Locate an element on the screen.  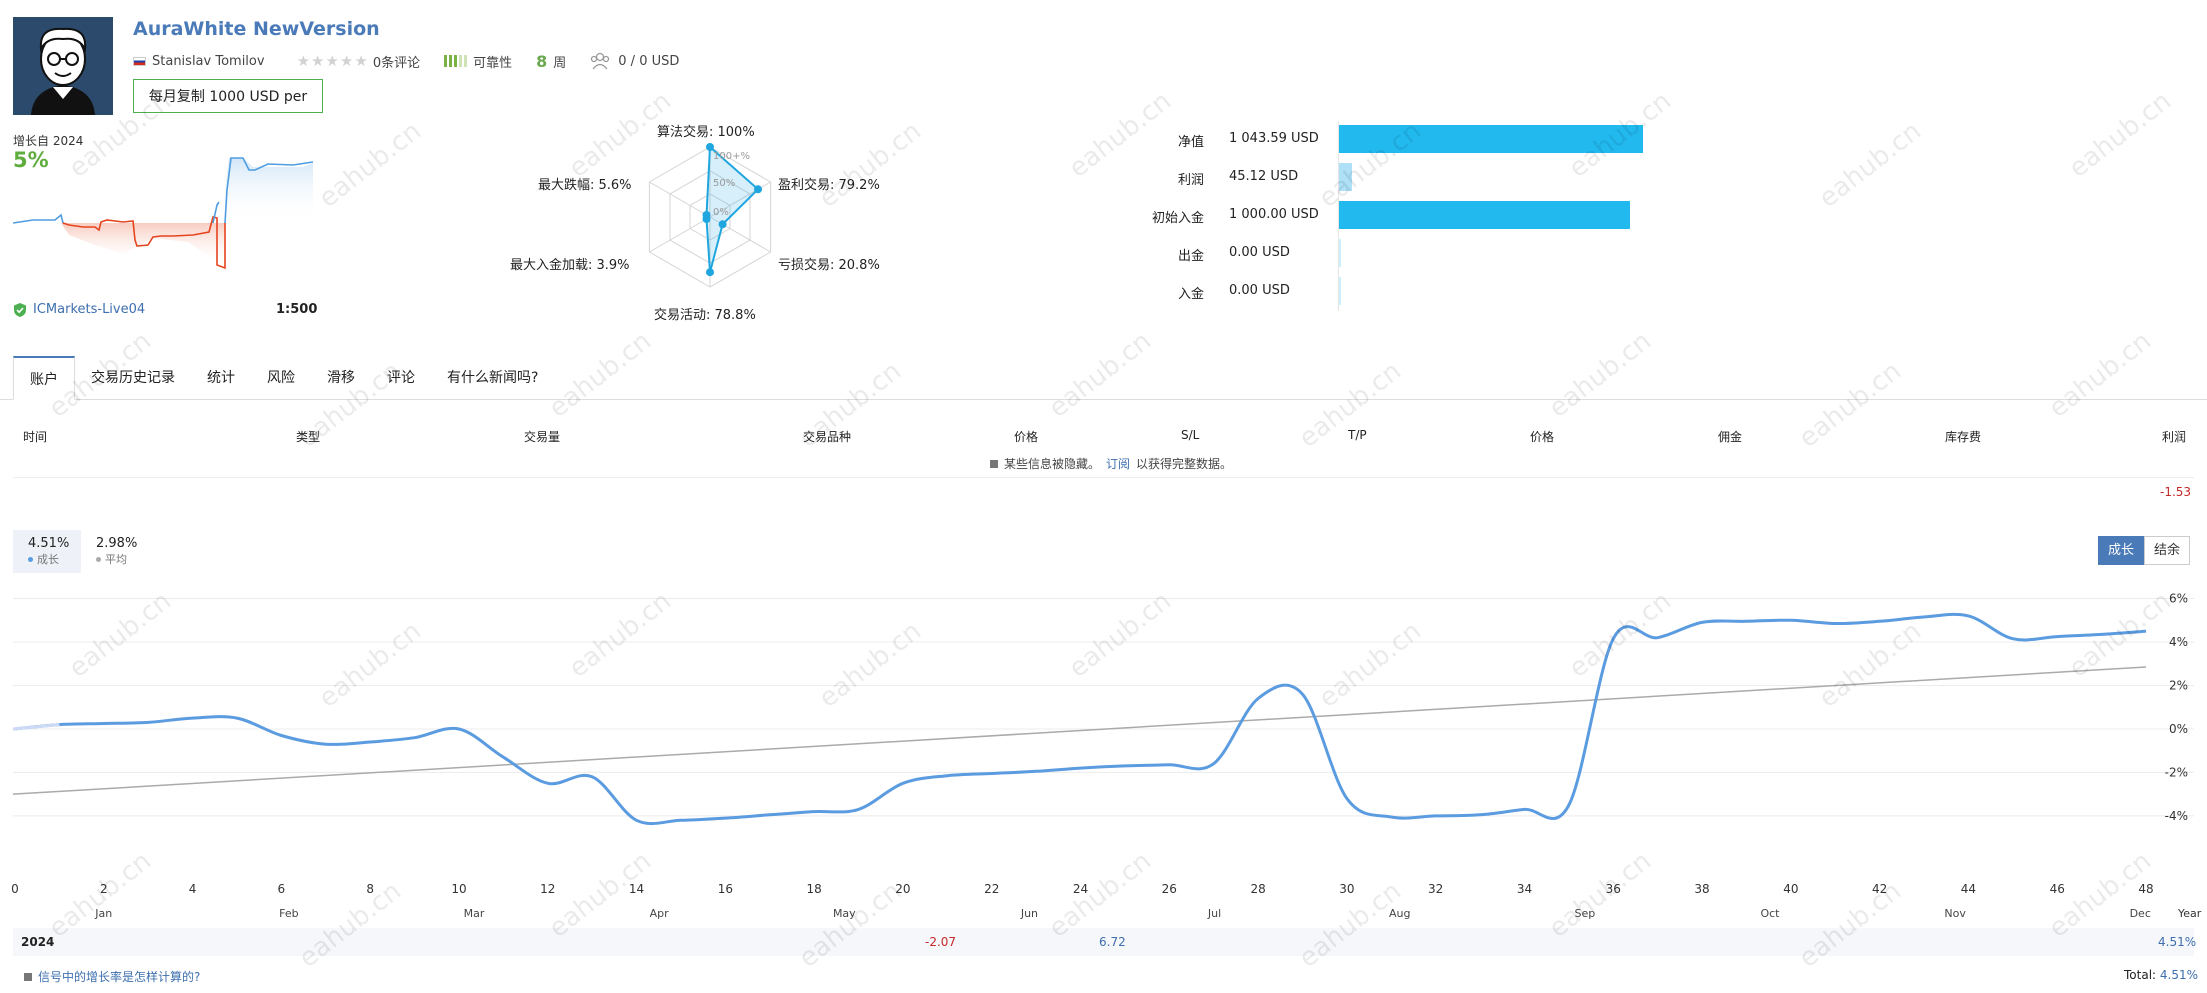
average-line is located at coordinates (1079, 730).